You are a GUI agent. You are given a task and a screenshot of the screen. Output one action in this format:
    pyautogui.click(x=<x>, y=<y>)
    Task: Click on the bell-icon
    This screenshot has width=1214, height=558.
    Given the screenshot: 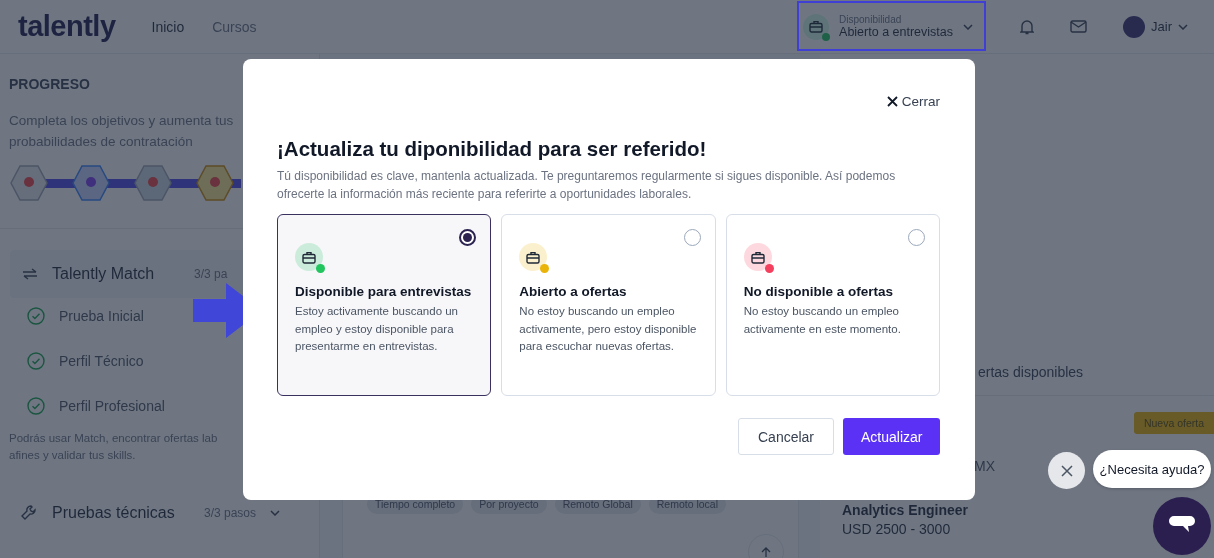 What is the action you would take?
    pyautogui.click(x=1027, y=26)
    